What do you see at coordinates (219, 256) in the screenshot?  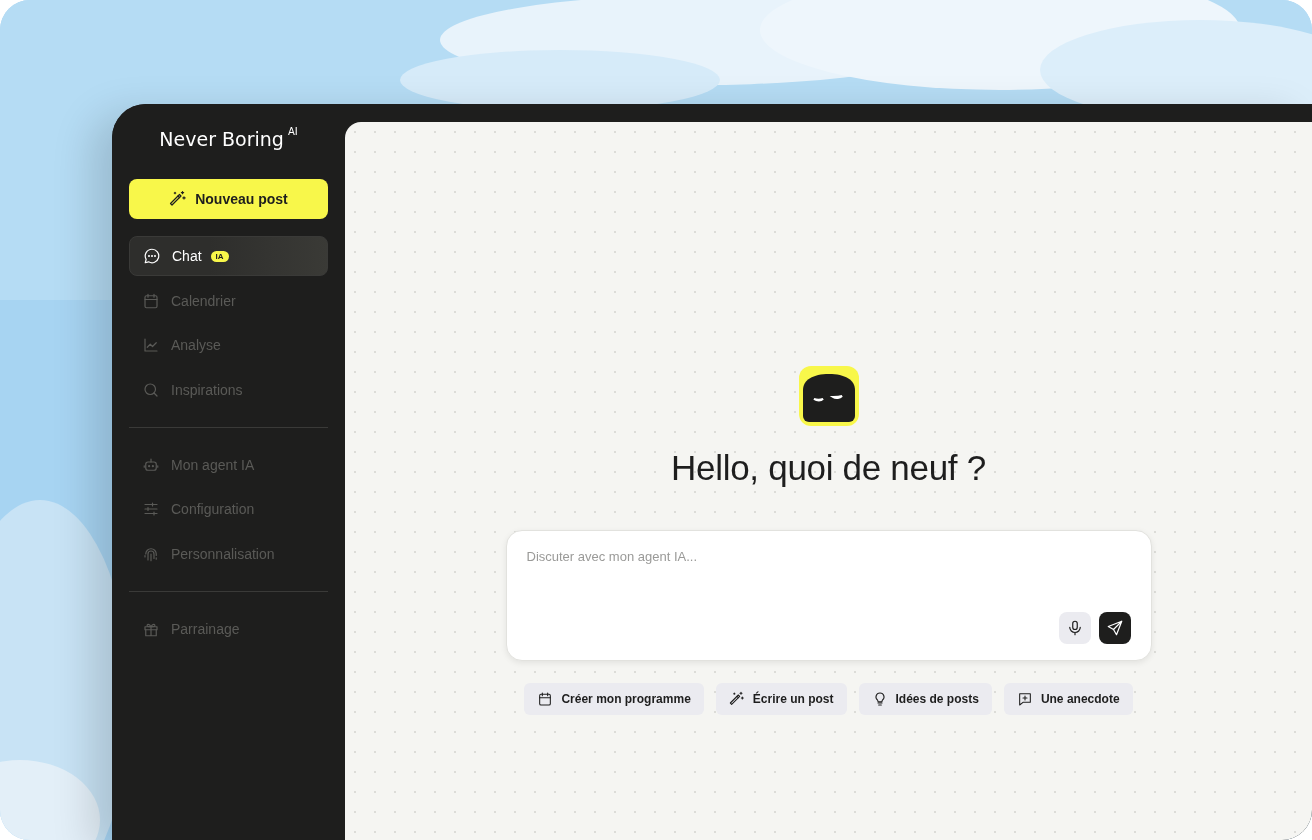 I see `ai-badge: IA` at bounding box center [219, 256].